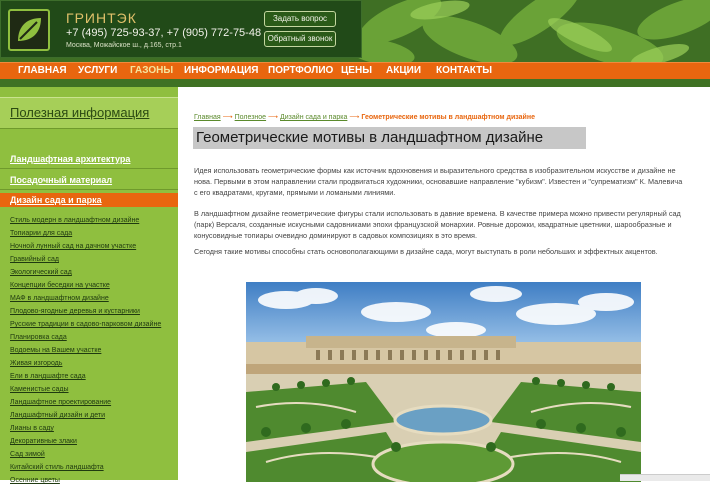  Describe the element at coordinates (164, 33) in the screenshot. I see `phone-numbers: +7 (495) 725-93-37, +7 (905) 772-75-48` at that location.